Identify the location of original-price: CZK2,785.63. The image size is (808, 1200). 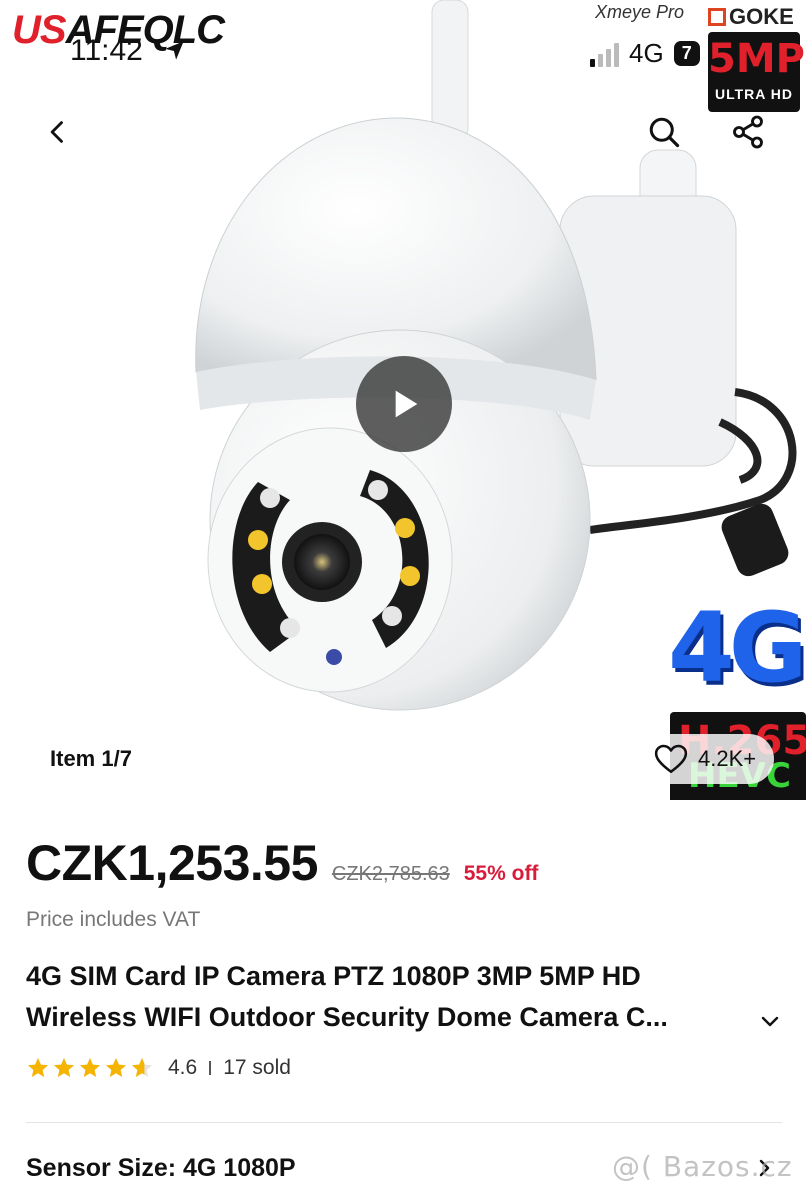
(390, 874).